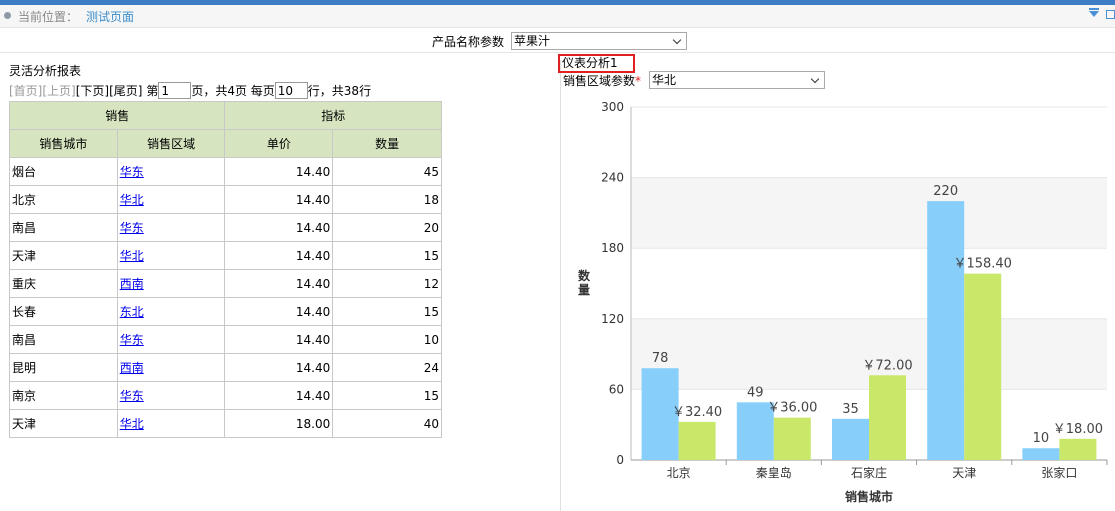  Describe the element at coordinates (584, 275) in the screenshot. I see `y-axis-label: 数` at that location.